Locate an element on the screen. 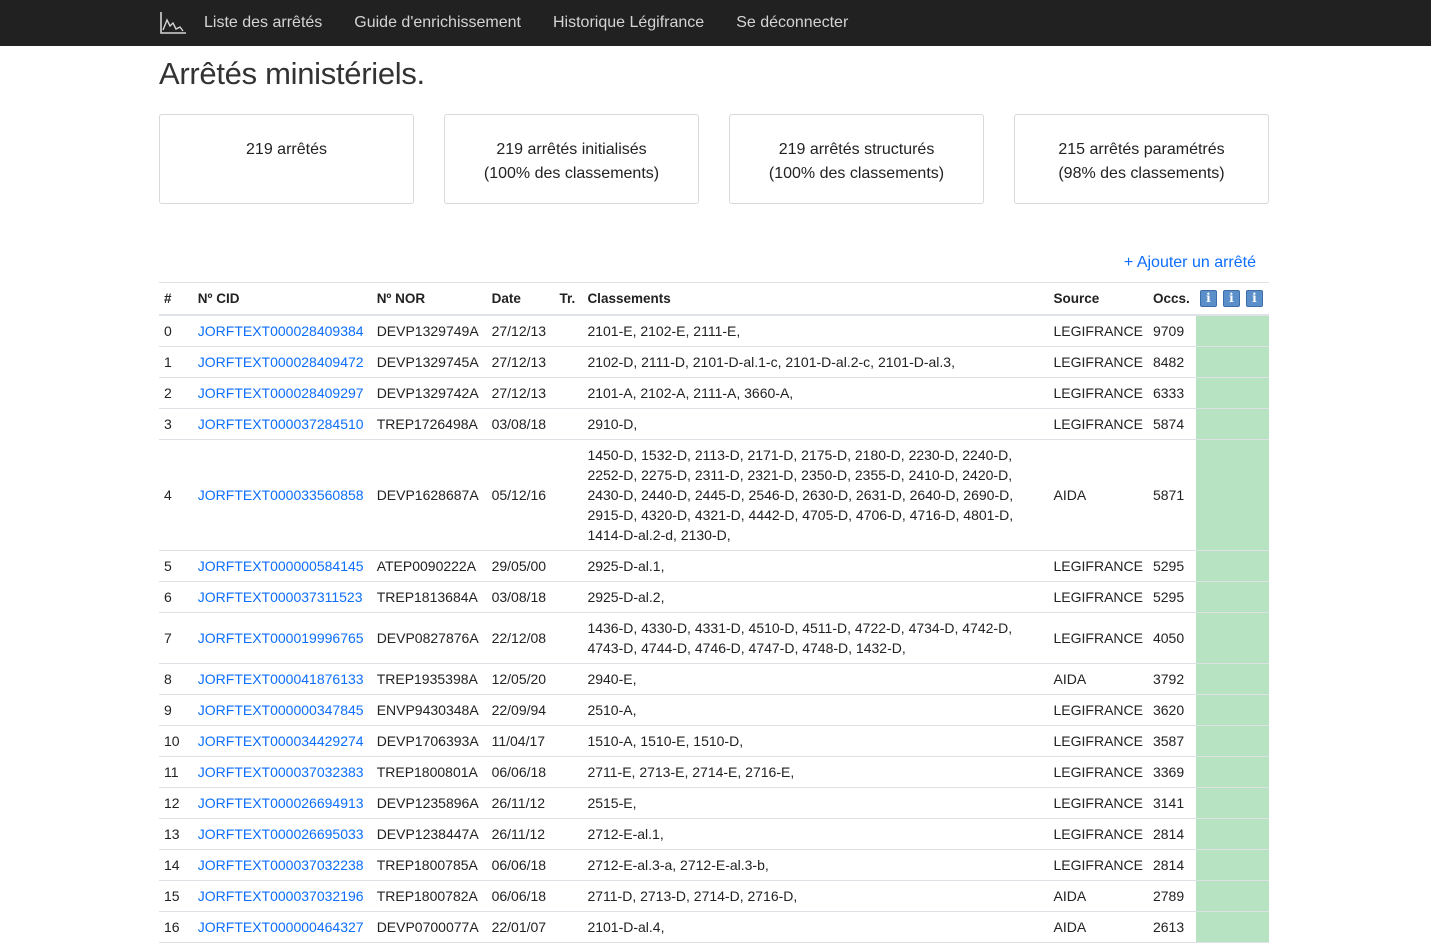 The height and width of the screenshot is (943, 1431). row-cid-link: JORFTEXT000037032383 is located at coordinates (281, 772).